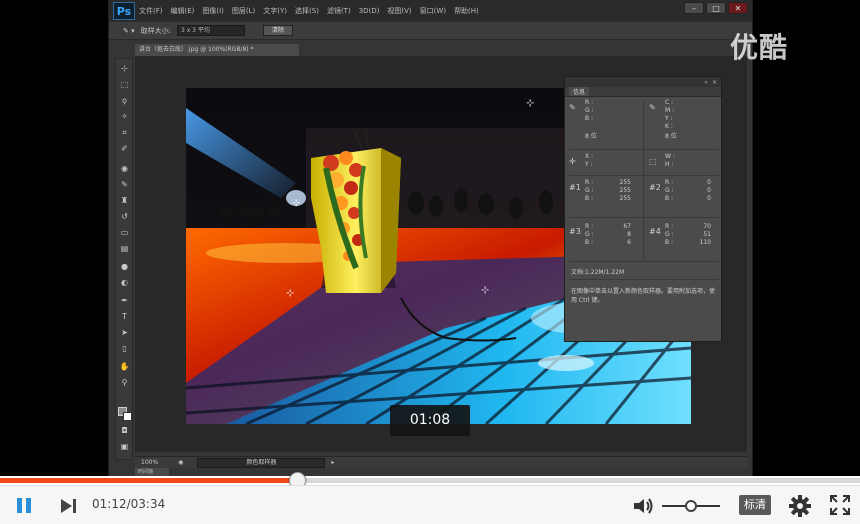  I want to click on screen-mode-icon: ▣, so click(124, 446).